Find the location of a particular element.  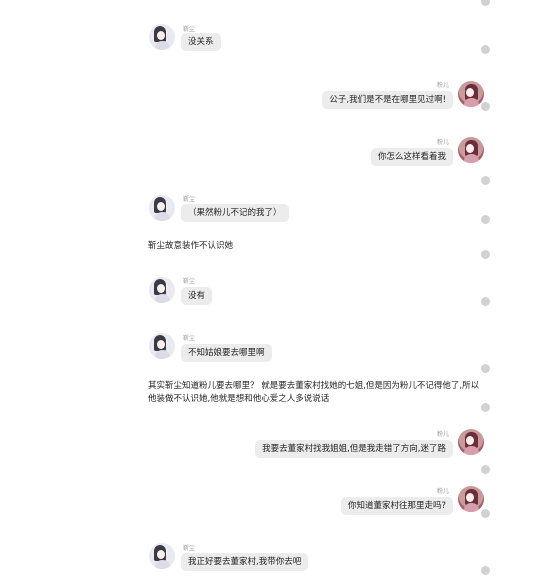

message-bubble: 公子,我们是不是在哪里见过啊! is located at coordinates (387, 100).